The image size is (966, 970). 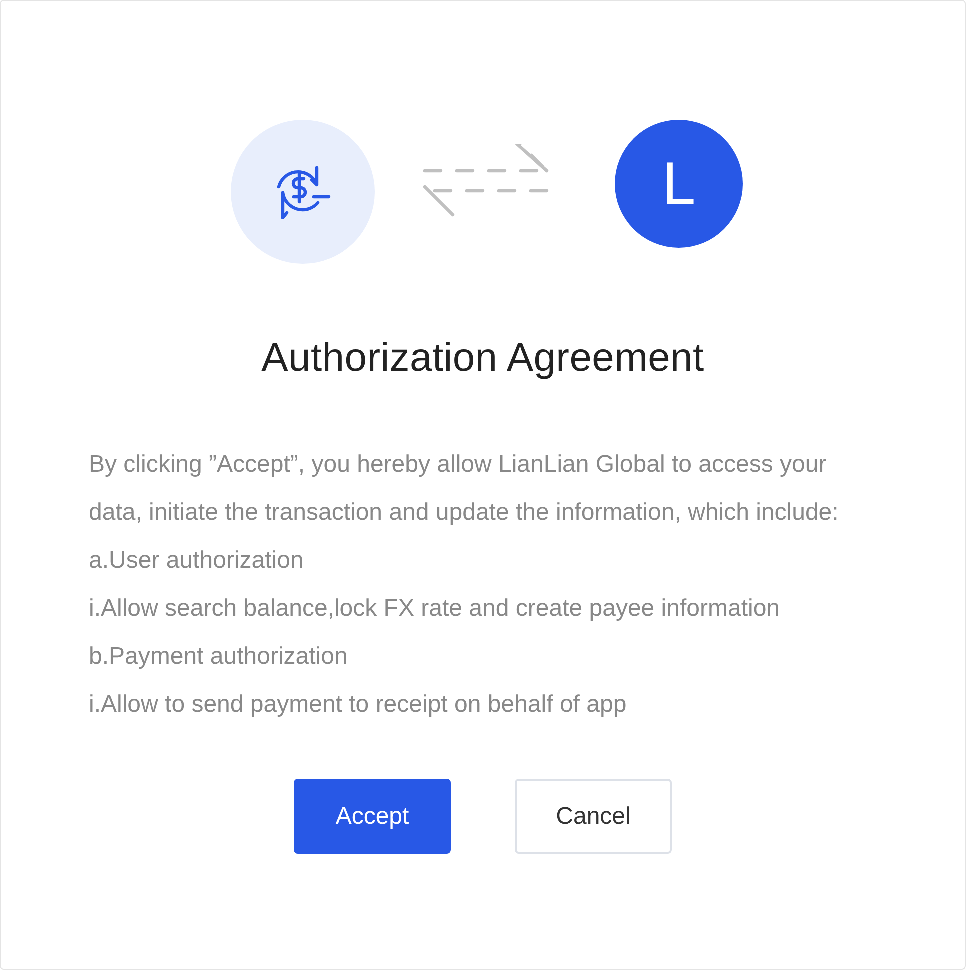 I want to click on agreement-text: i.Allow to send payment to receipt on behalf of app, so click(x=358, y=705).